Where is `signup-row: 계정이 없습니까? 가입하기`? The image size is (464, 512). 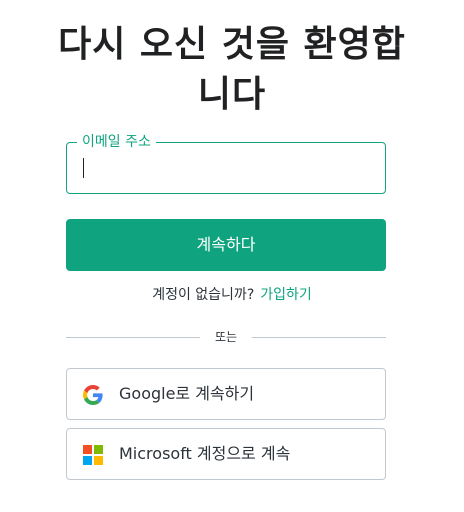
signup-row: 계정이 없습니까? 가입하기 is located at coordinates (232, 295).